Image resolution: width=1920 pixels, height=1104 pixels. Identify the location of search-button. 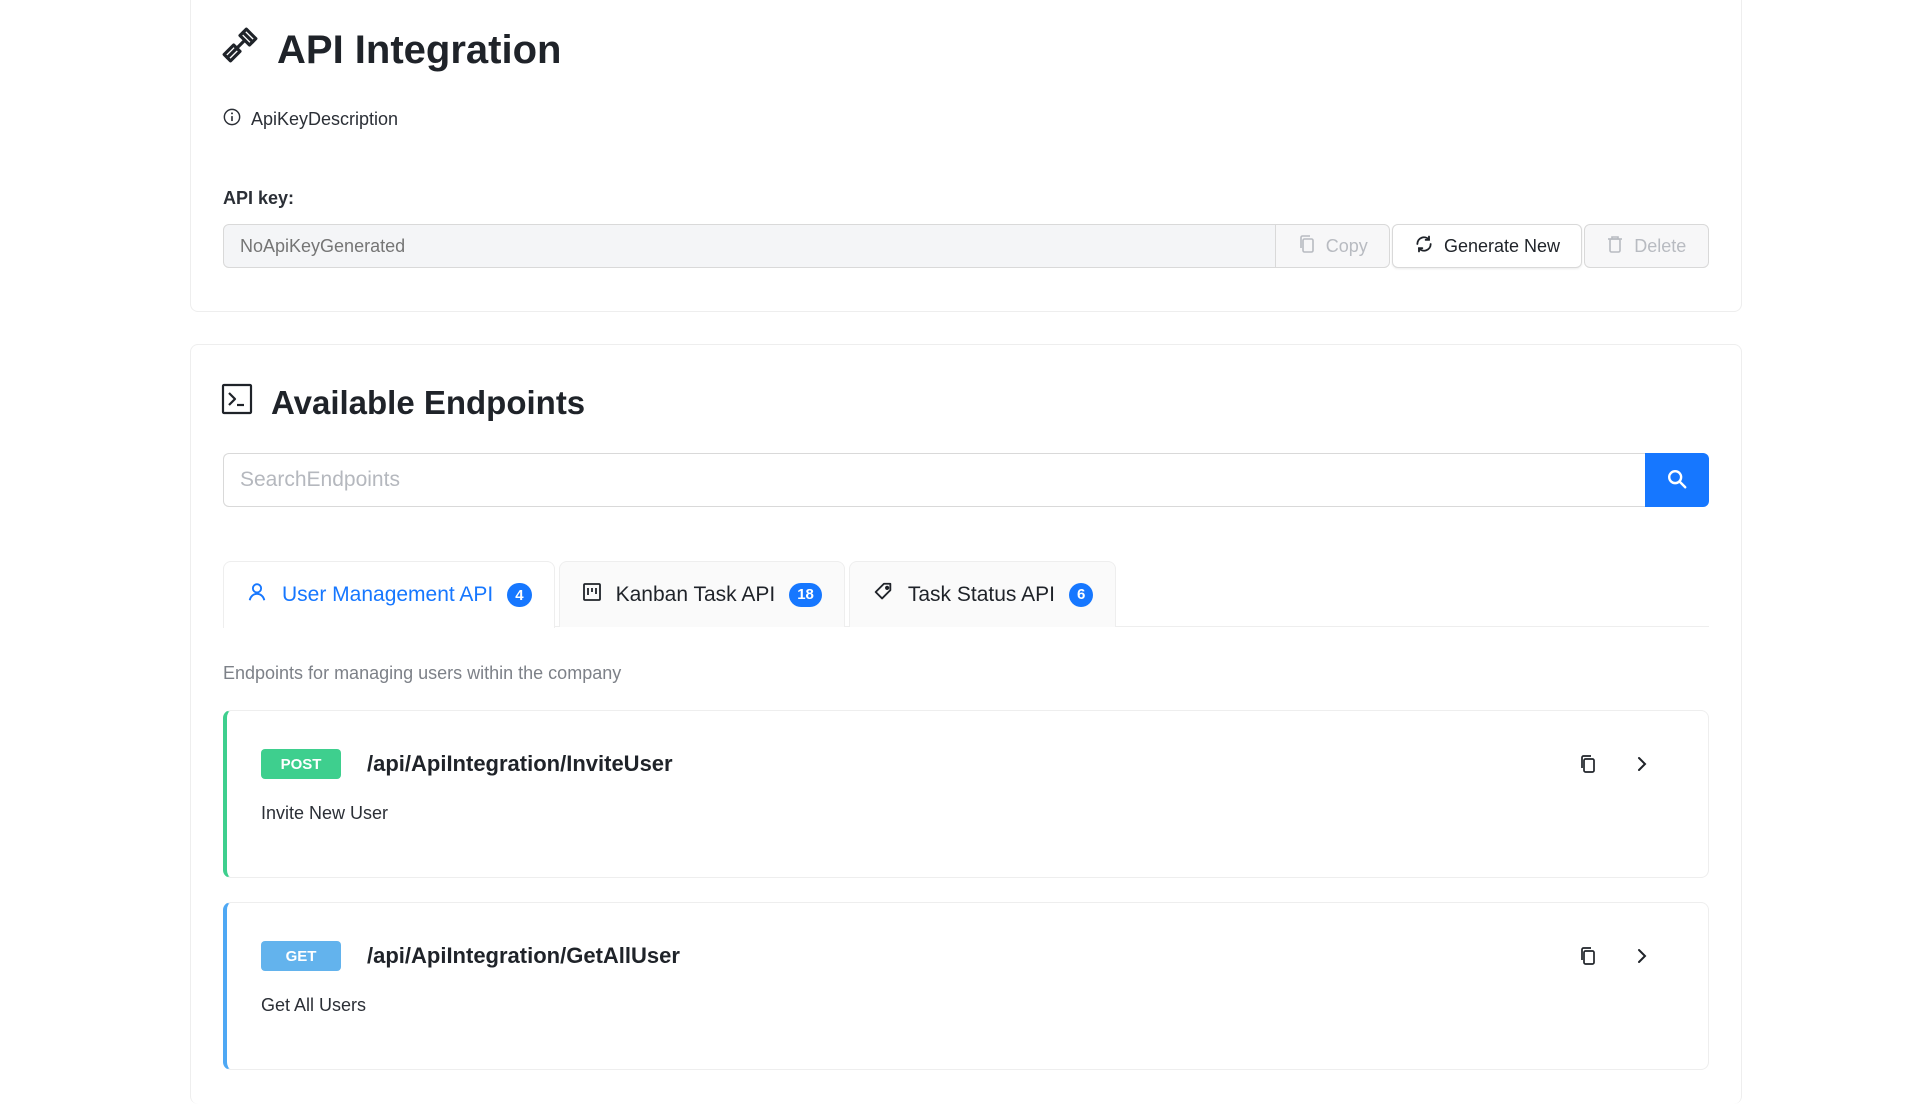
(1677, 480).